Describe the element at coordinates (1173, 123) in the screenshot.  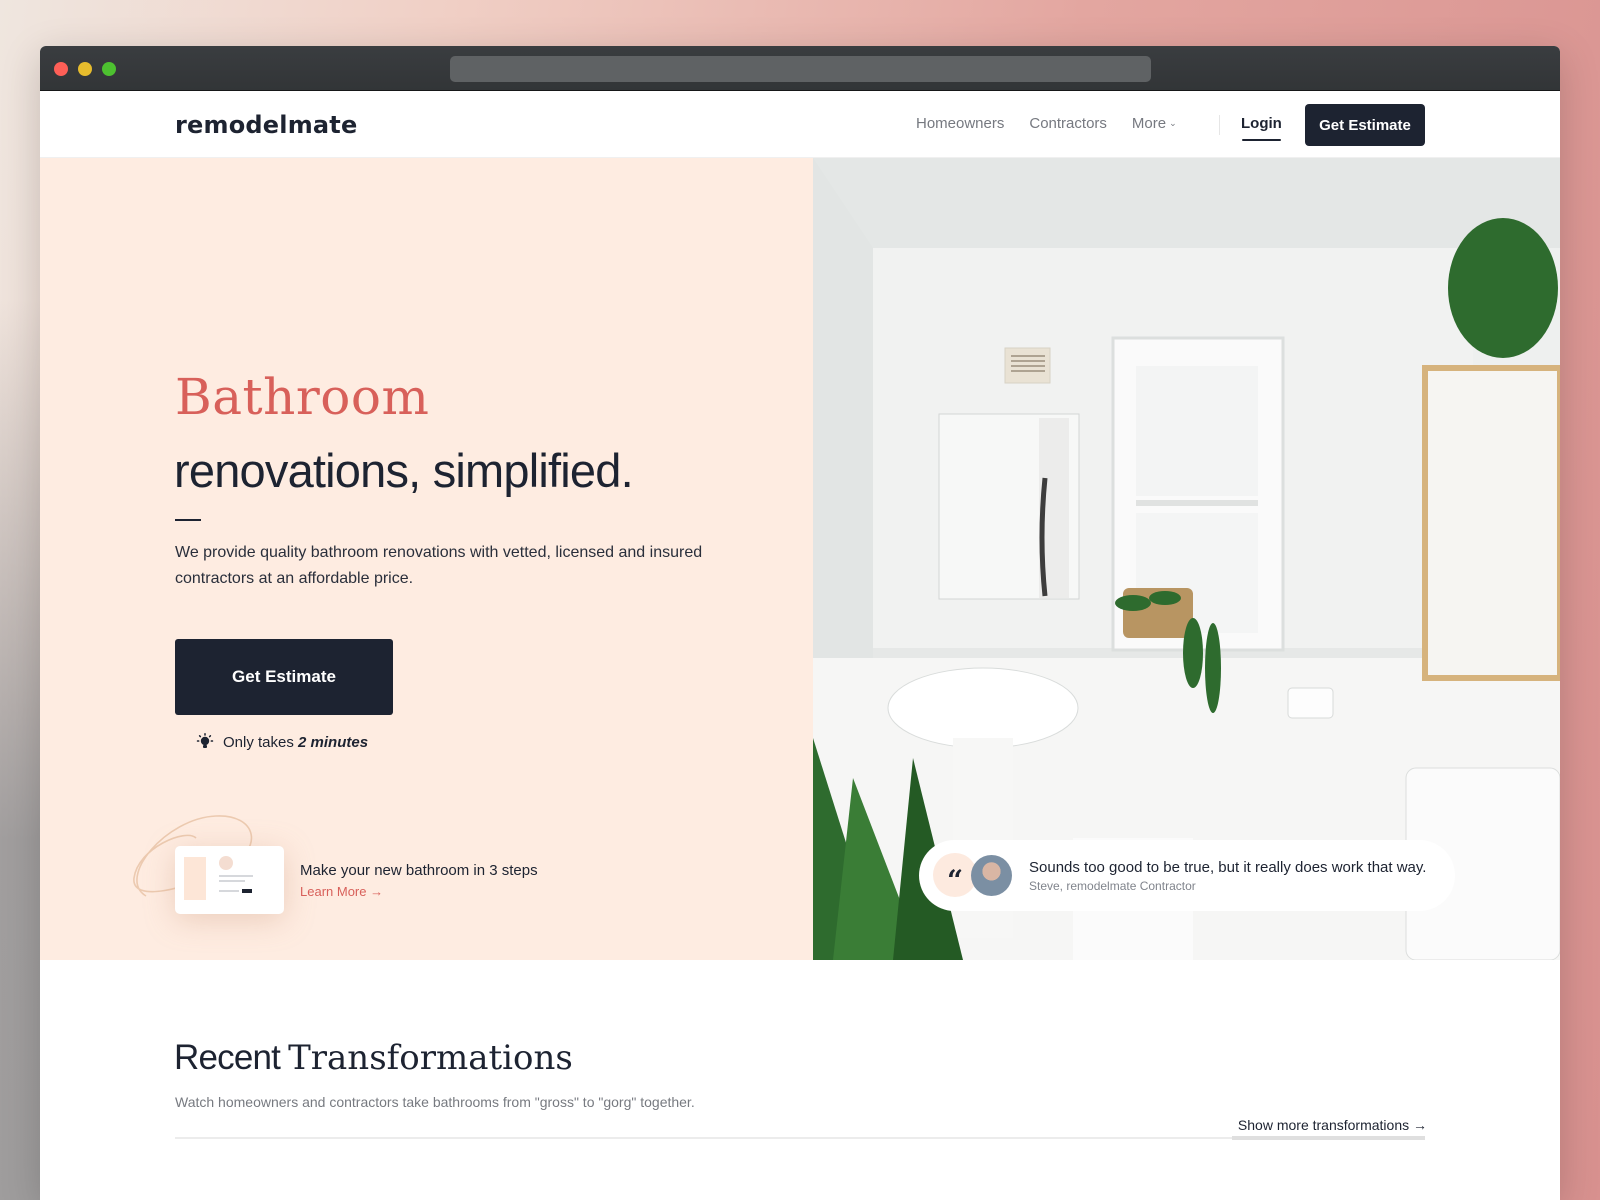
I see `chevron-down-icon: ⌄` at that location.